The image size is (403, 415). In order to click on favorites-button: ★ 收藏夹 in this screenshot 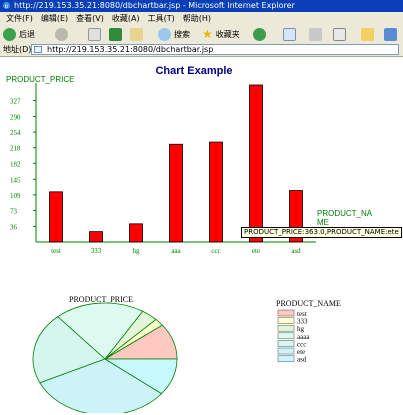, I will do `click(221, 34)`.